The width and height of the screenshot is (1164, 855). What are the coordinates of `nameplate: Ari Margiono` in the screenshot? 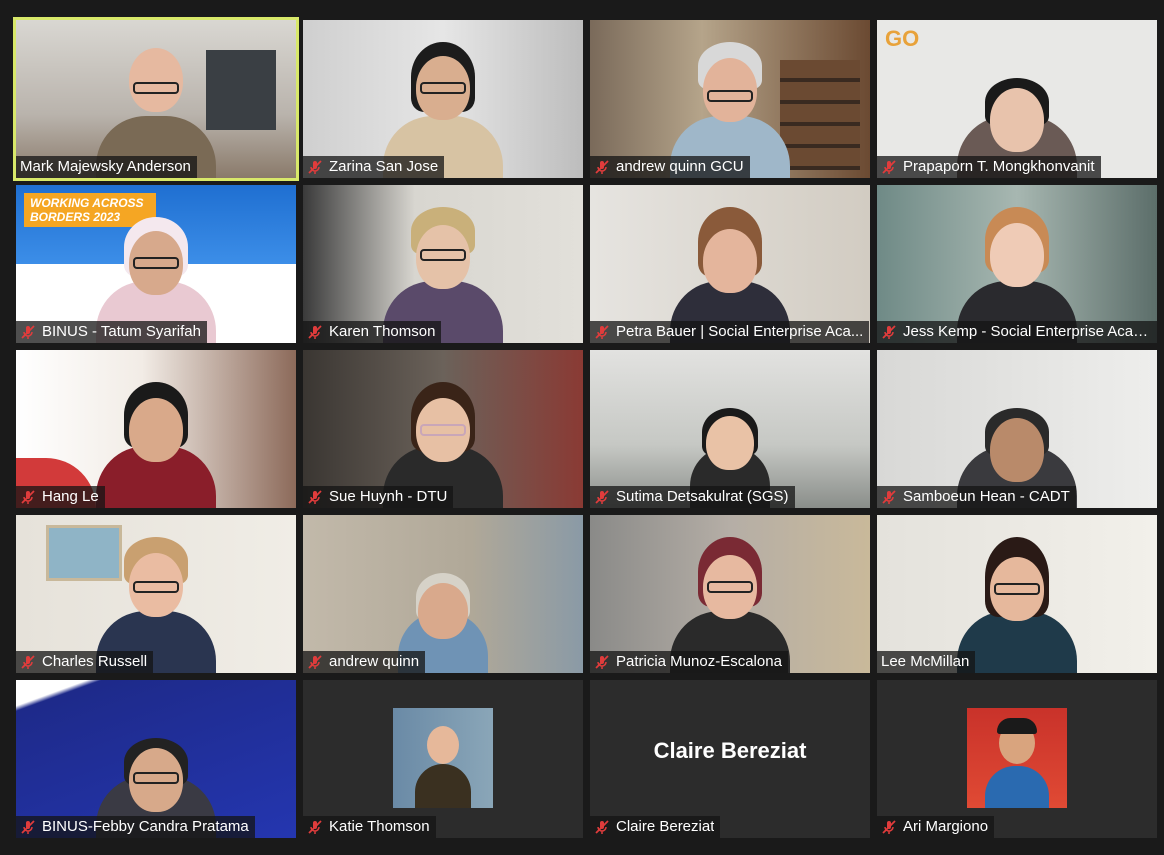 It's located at (936, 827).